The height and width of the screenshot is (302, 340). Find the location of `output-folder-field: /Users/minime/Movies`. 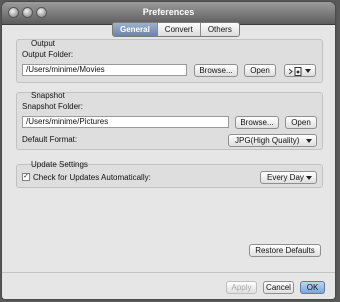

output-folder-field: /Users/minime/Movies is located at coordinates (104, 70).